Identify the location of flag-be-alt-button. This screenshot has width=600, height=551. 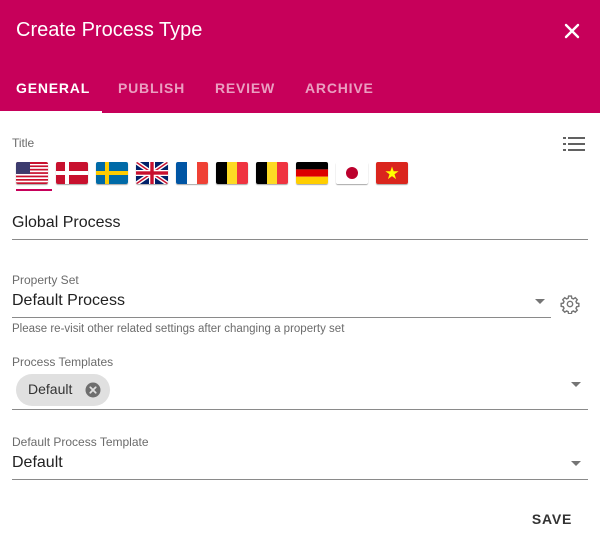
(272, 173).